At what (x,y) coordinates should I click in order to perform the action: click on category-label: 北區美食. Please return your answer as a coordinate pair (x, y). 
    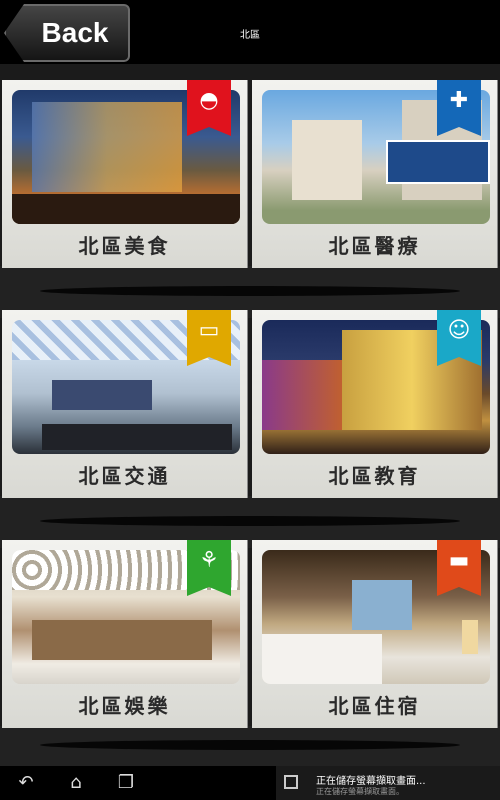
    Looking at the image, I should click on (124, 246).